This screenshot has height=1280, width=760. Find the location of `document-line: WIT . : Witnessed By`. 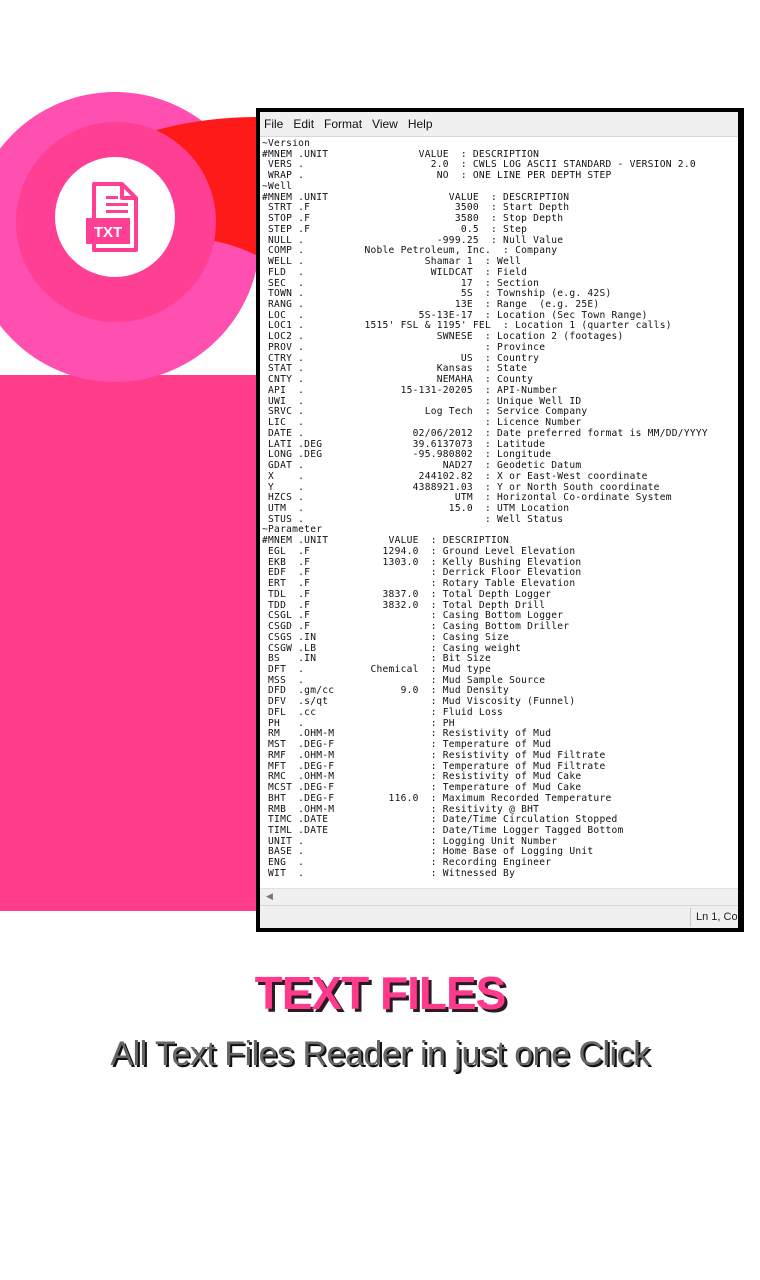

document-line: WIT . : Witnessed By is located at coordinates (392, 873).